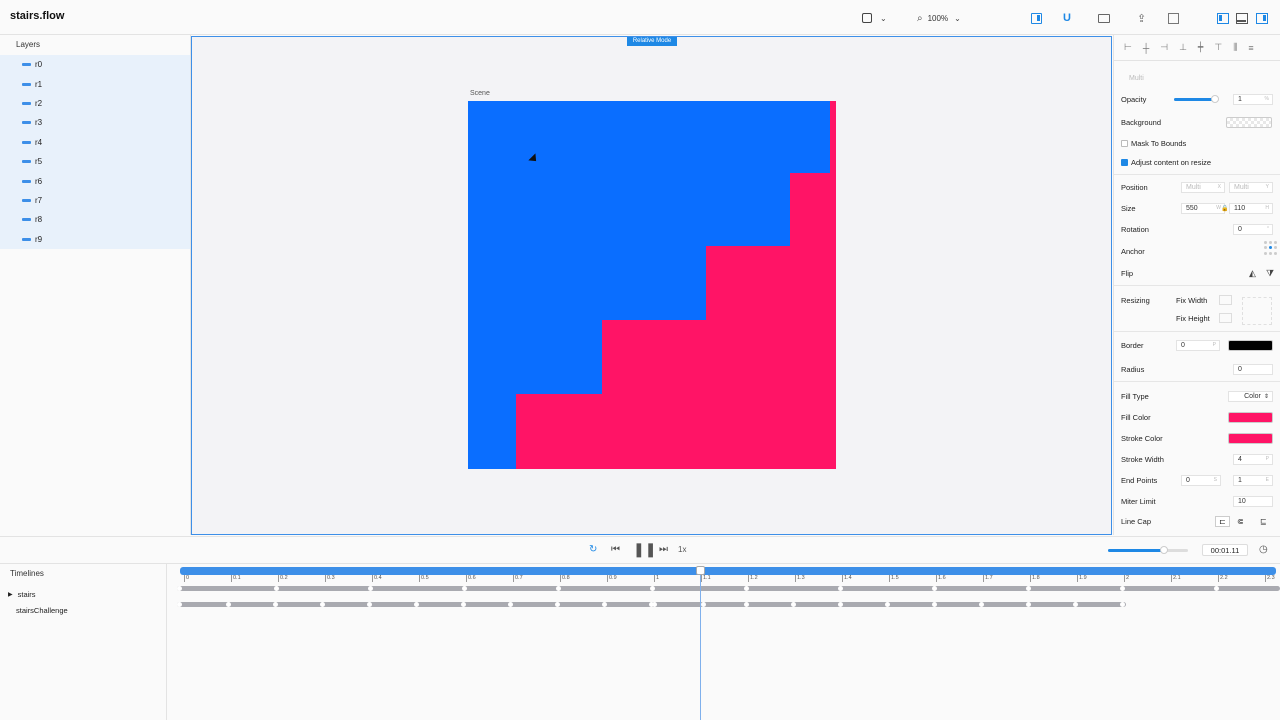 Image resolution: width=1280 pixels, height=720 pixels. I want to click on layer-item: r0, so click(95, 65).